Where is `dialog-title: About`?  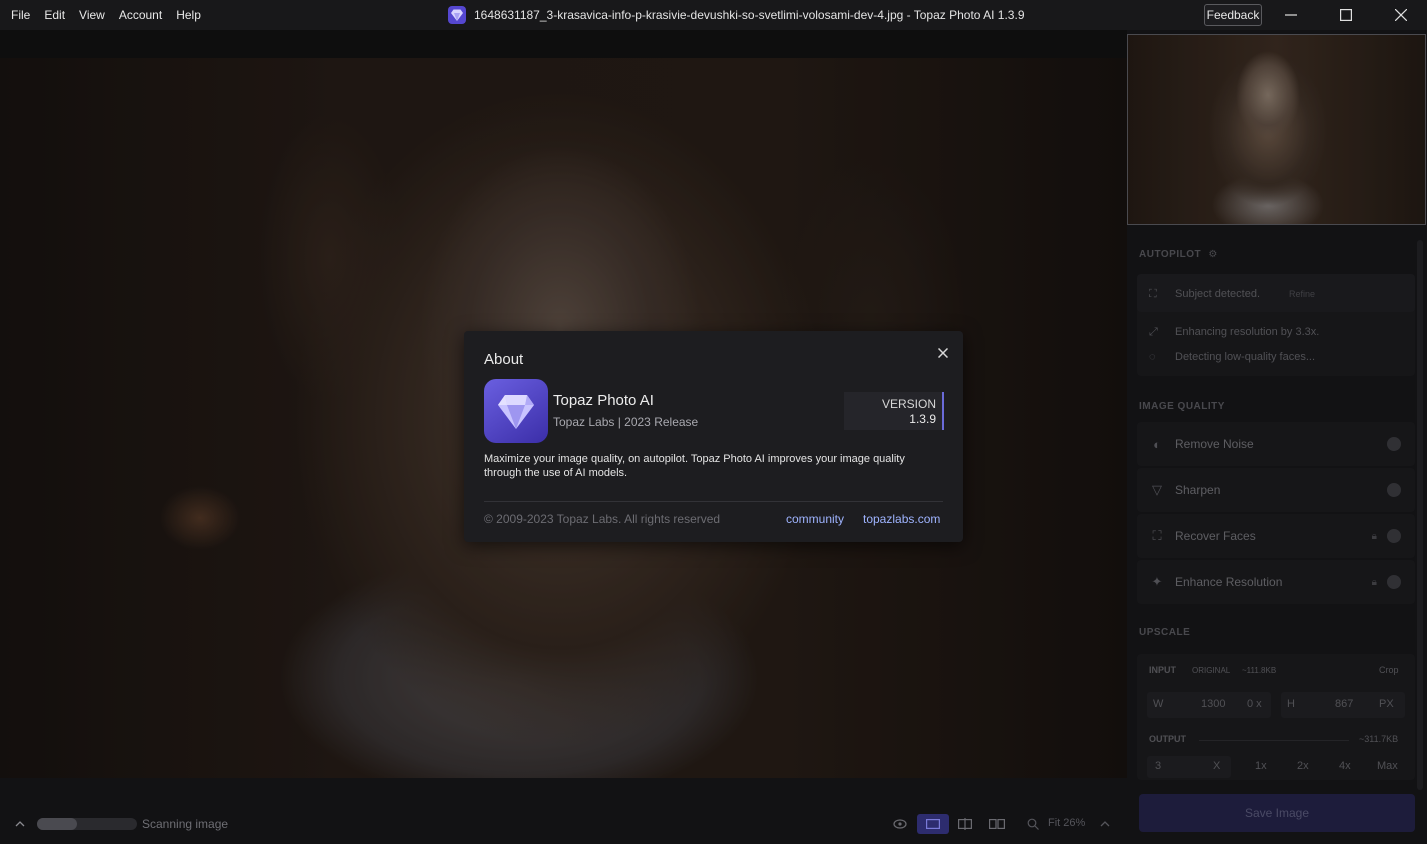 dialog-title: About is located at coordinates (504, 359).